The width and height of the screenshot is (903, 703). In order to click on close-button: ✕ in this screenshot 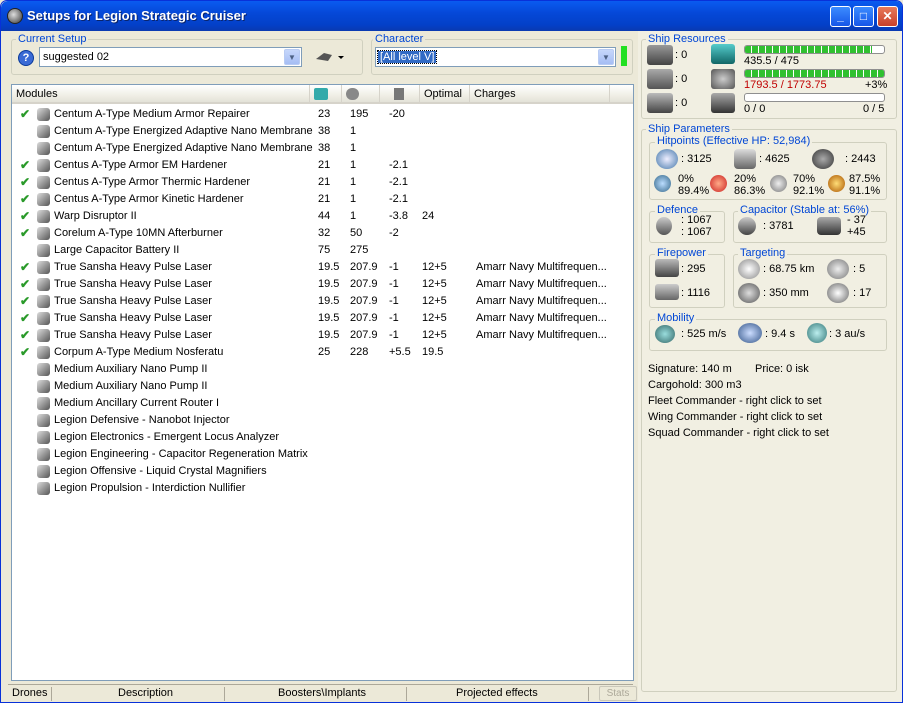, I will do `click(887, 16)`.